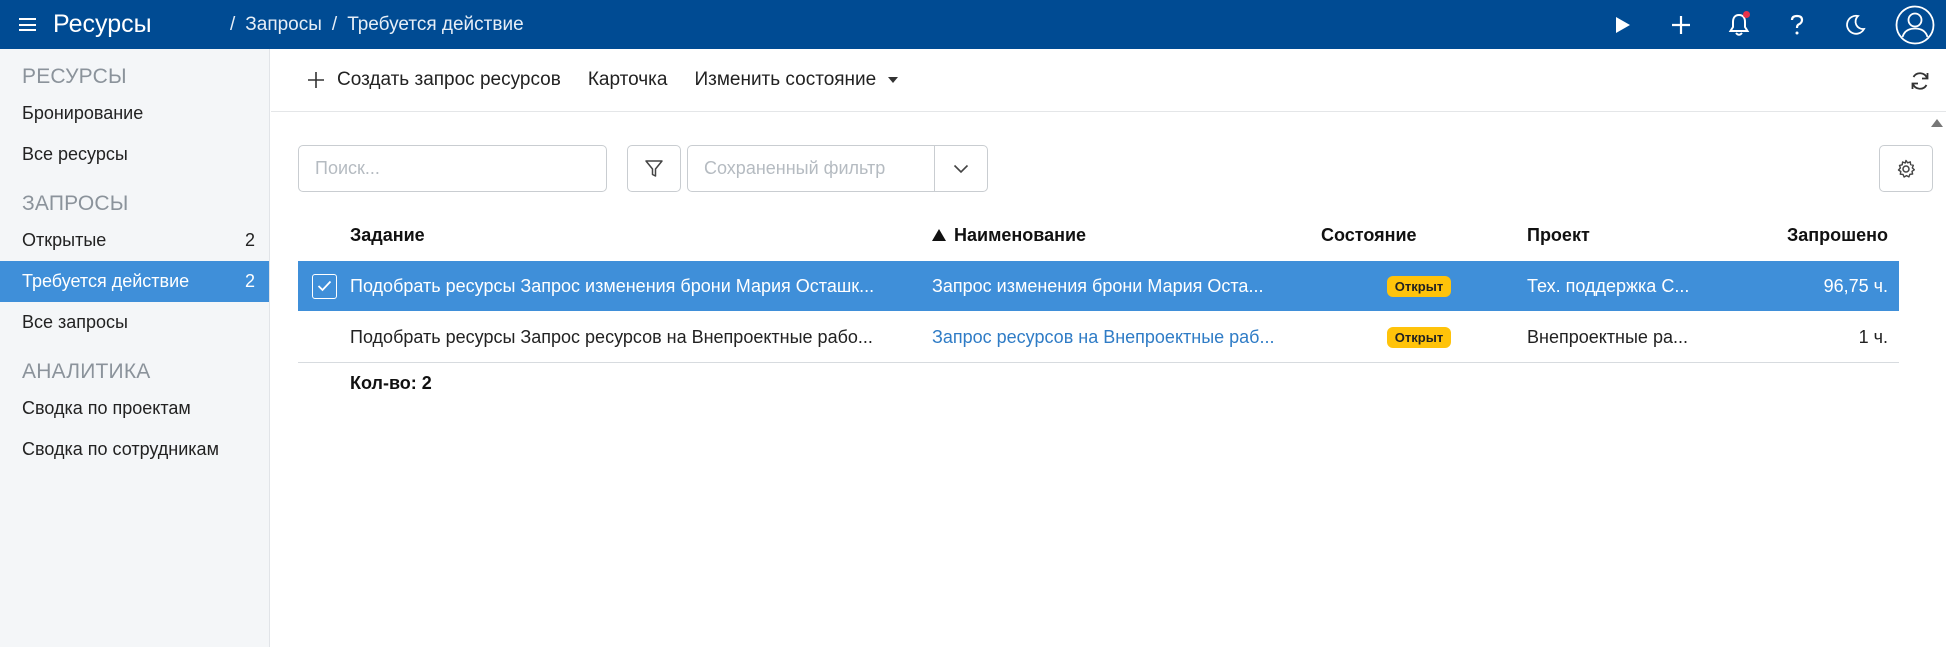 Image resolution: width=1946 pixels, height=647 pixels. What do you see at coordinates (1937, 123) in the screenshot?
I see `scroll-up-arrow-icon` at bounding box center [1937, 123].